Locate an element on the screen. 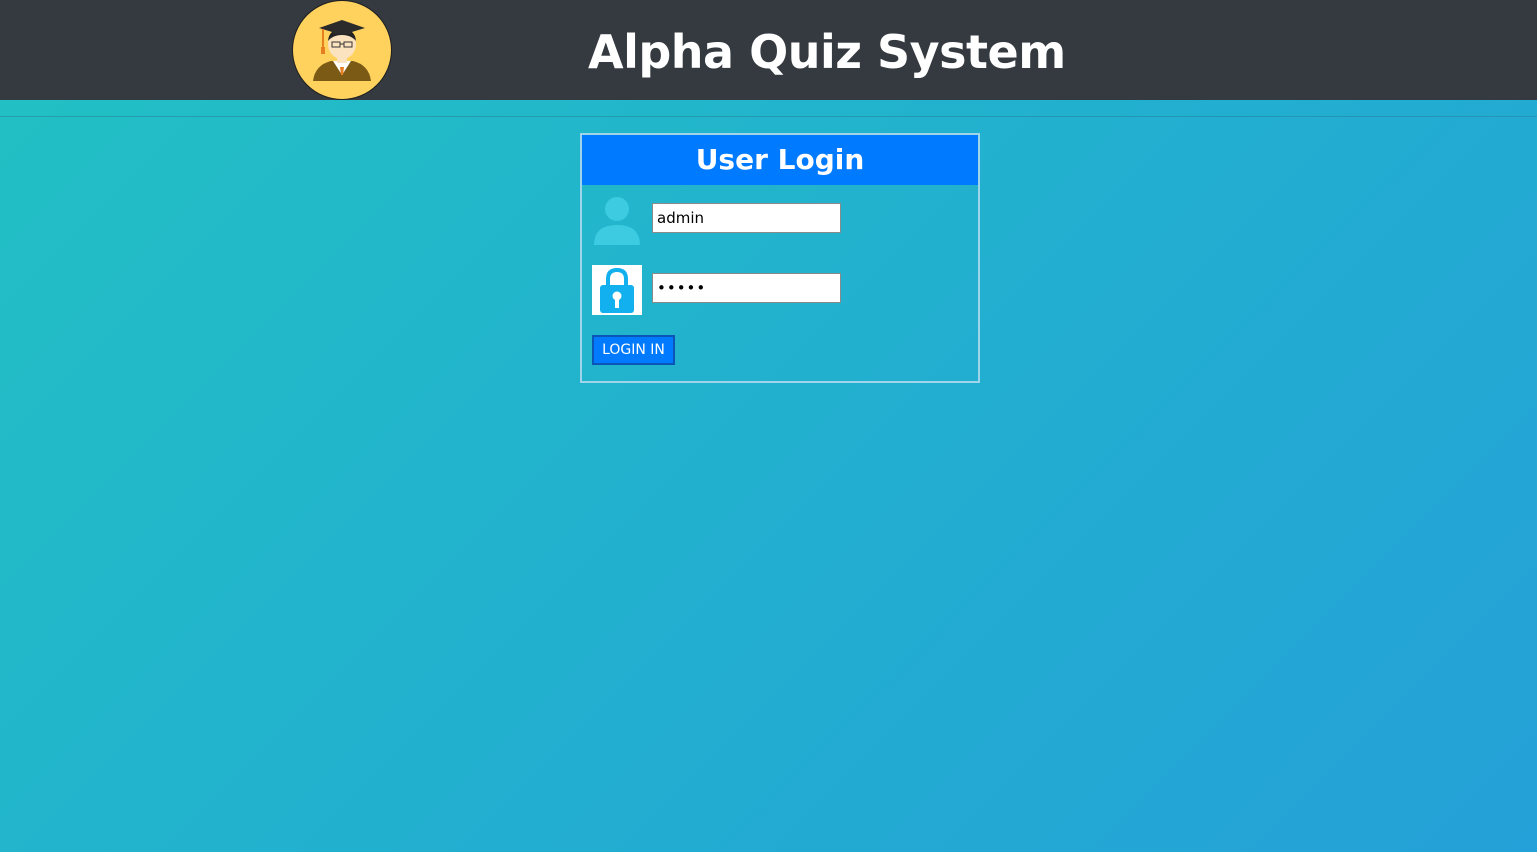  app-title: Alpha Quiz System is located at coordinates (827, 52).